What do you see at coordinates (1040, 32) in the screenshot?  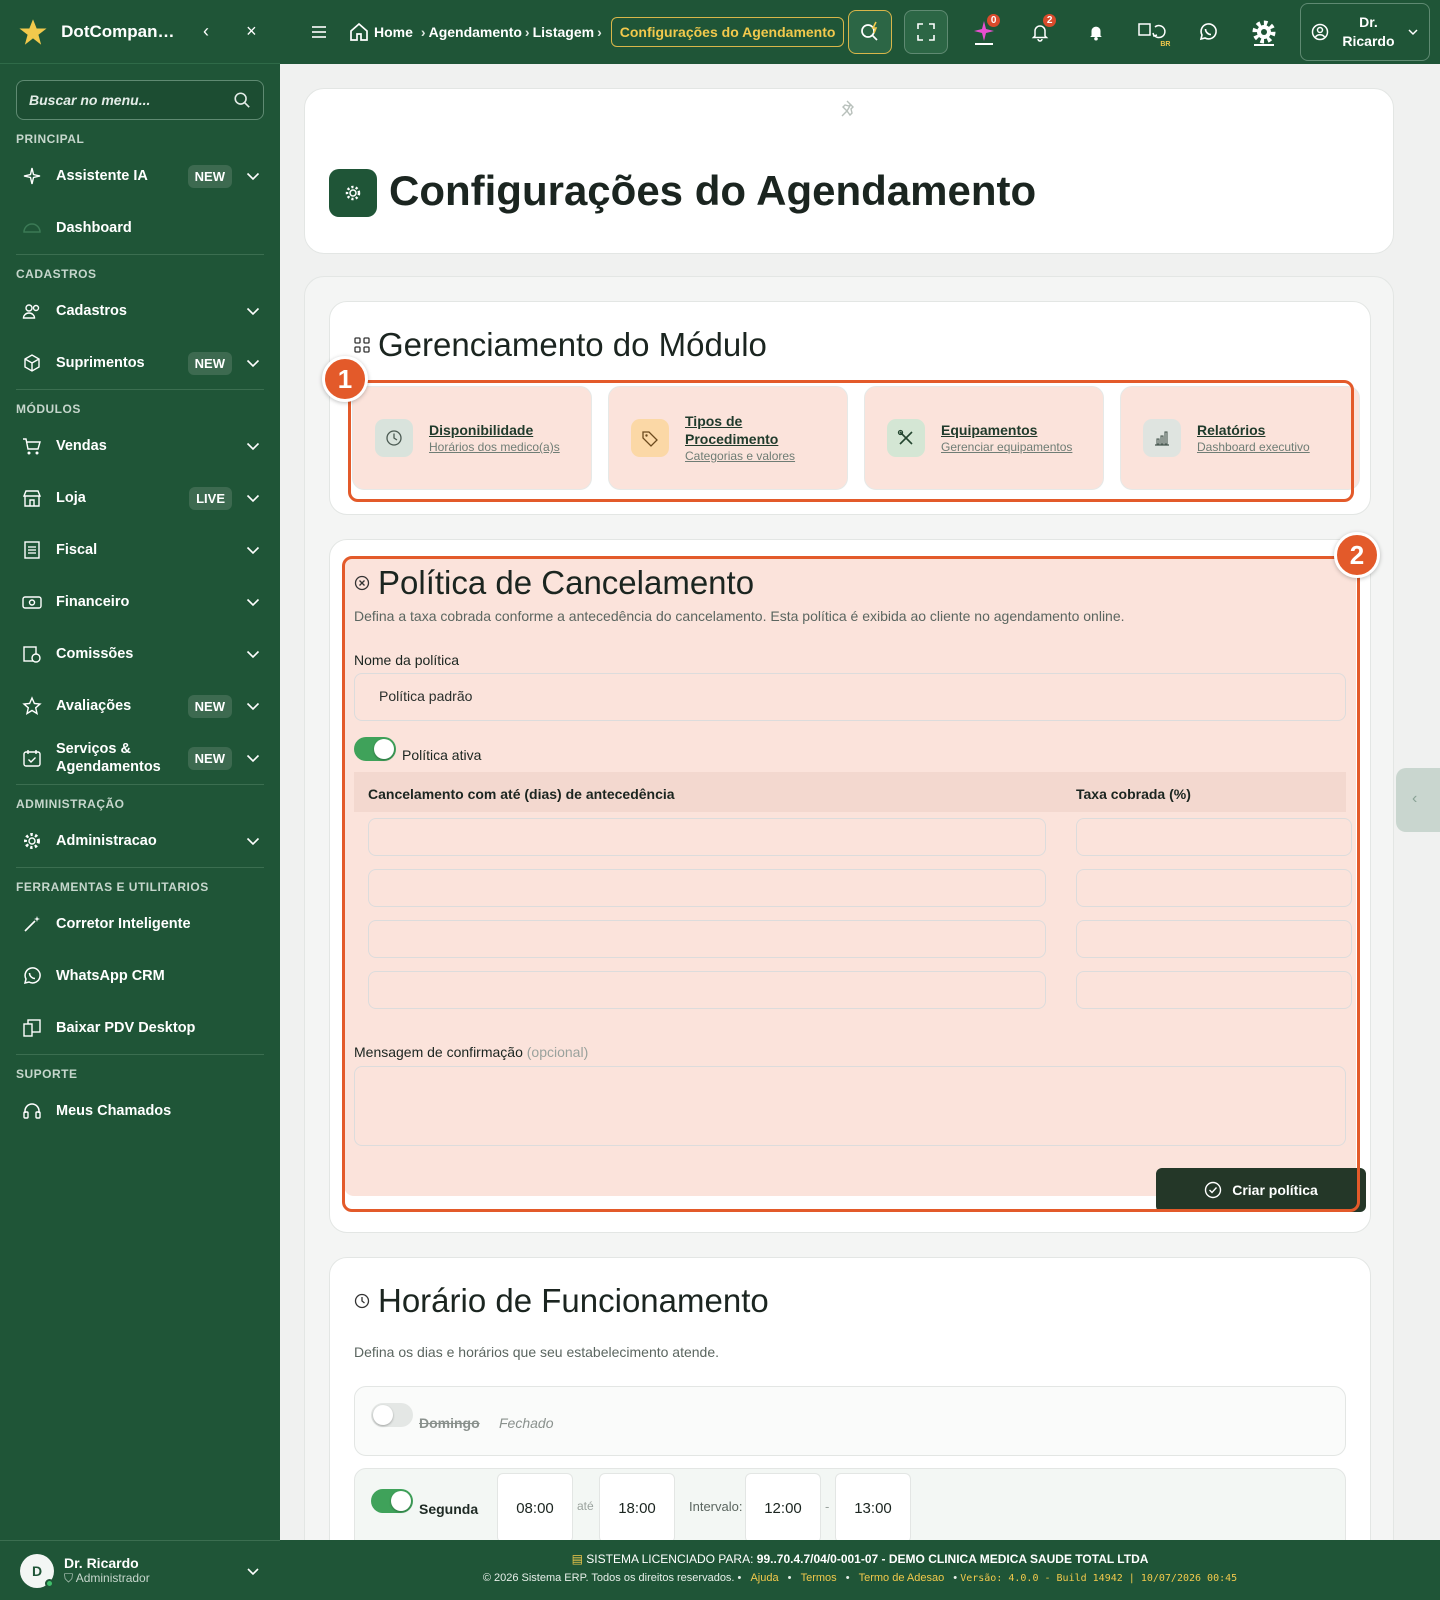 I see `notifications-button: 2` at bounding box center [1040, 32].